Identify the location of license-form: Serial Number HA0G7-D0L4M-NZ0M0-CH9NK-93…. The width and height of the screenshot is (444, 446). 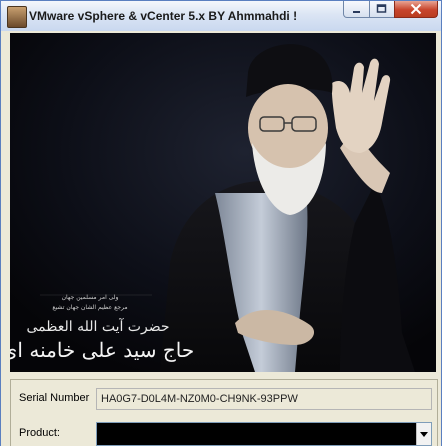
(224, 412).